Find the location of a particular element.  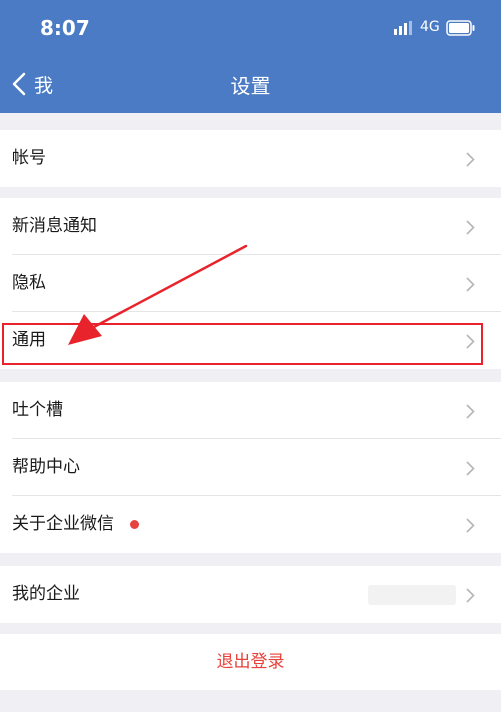

settings-item-label: 帐号 is located at coordinates (29, 158).